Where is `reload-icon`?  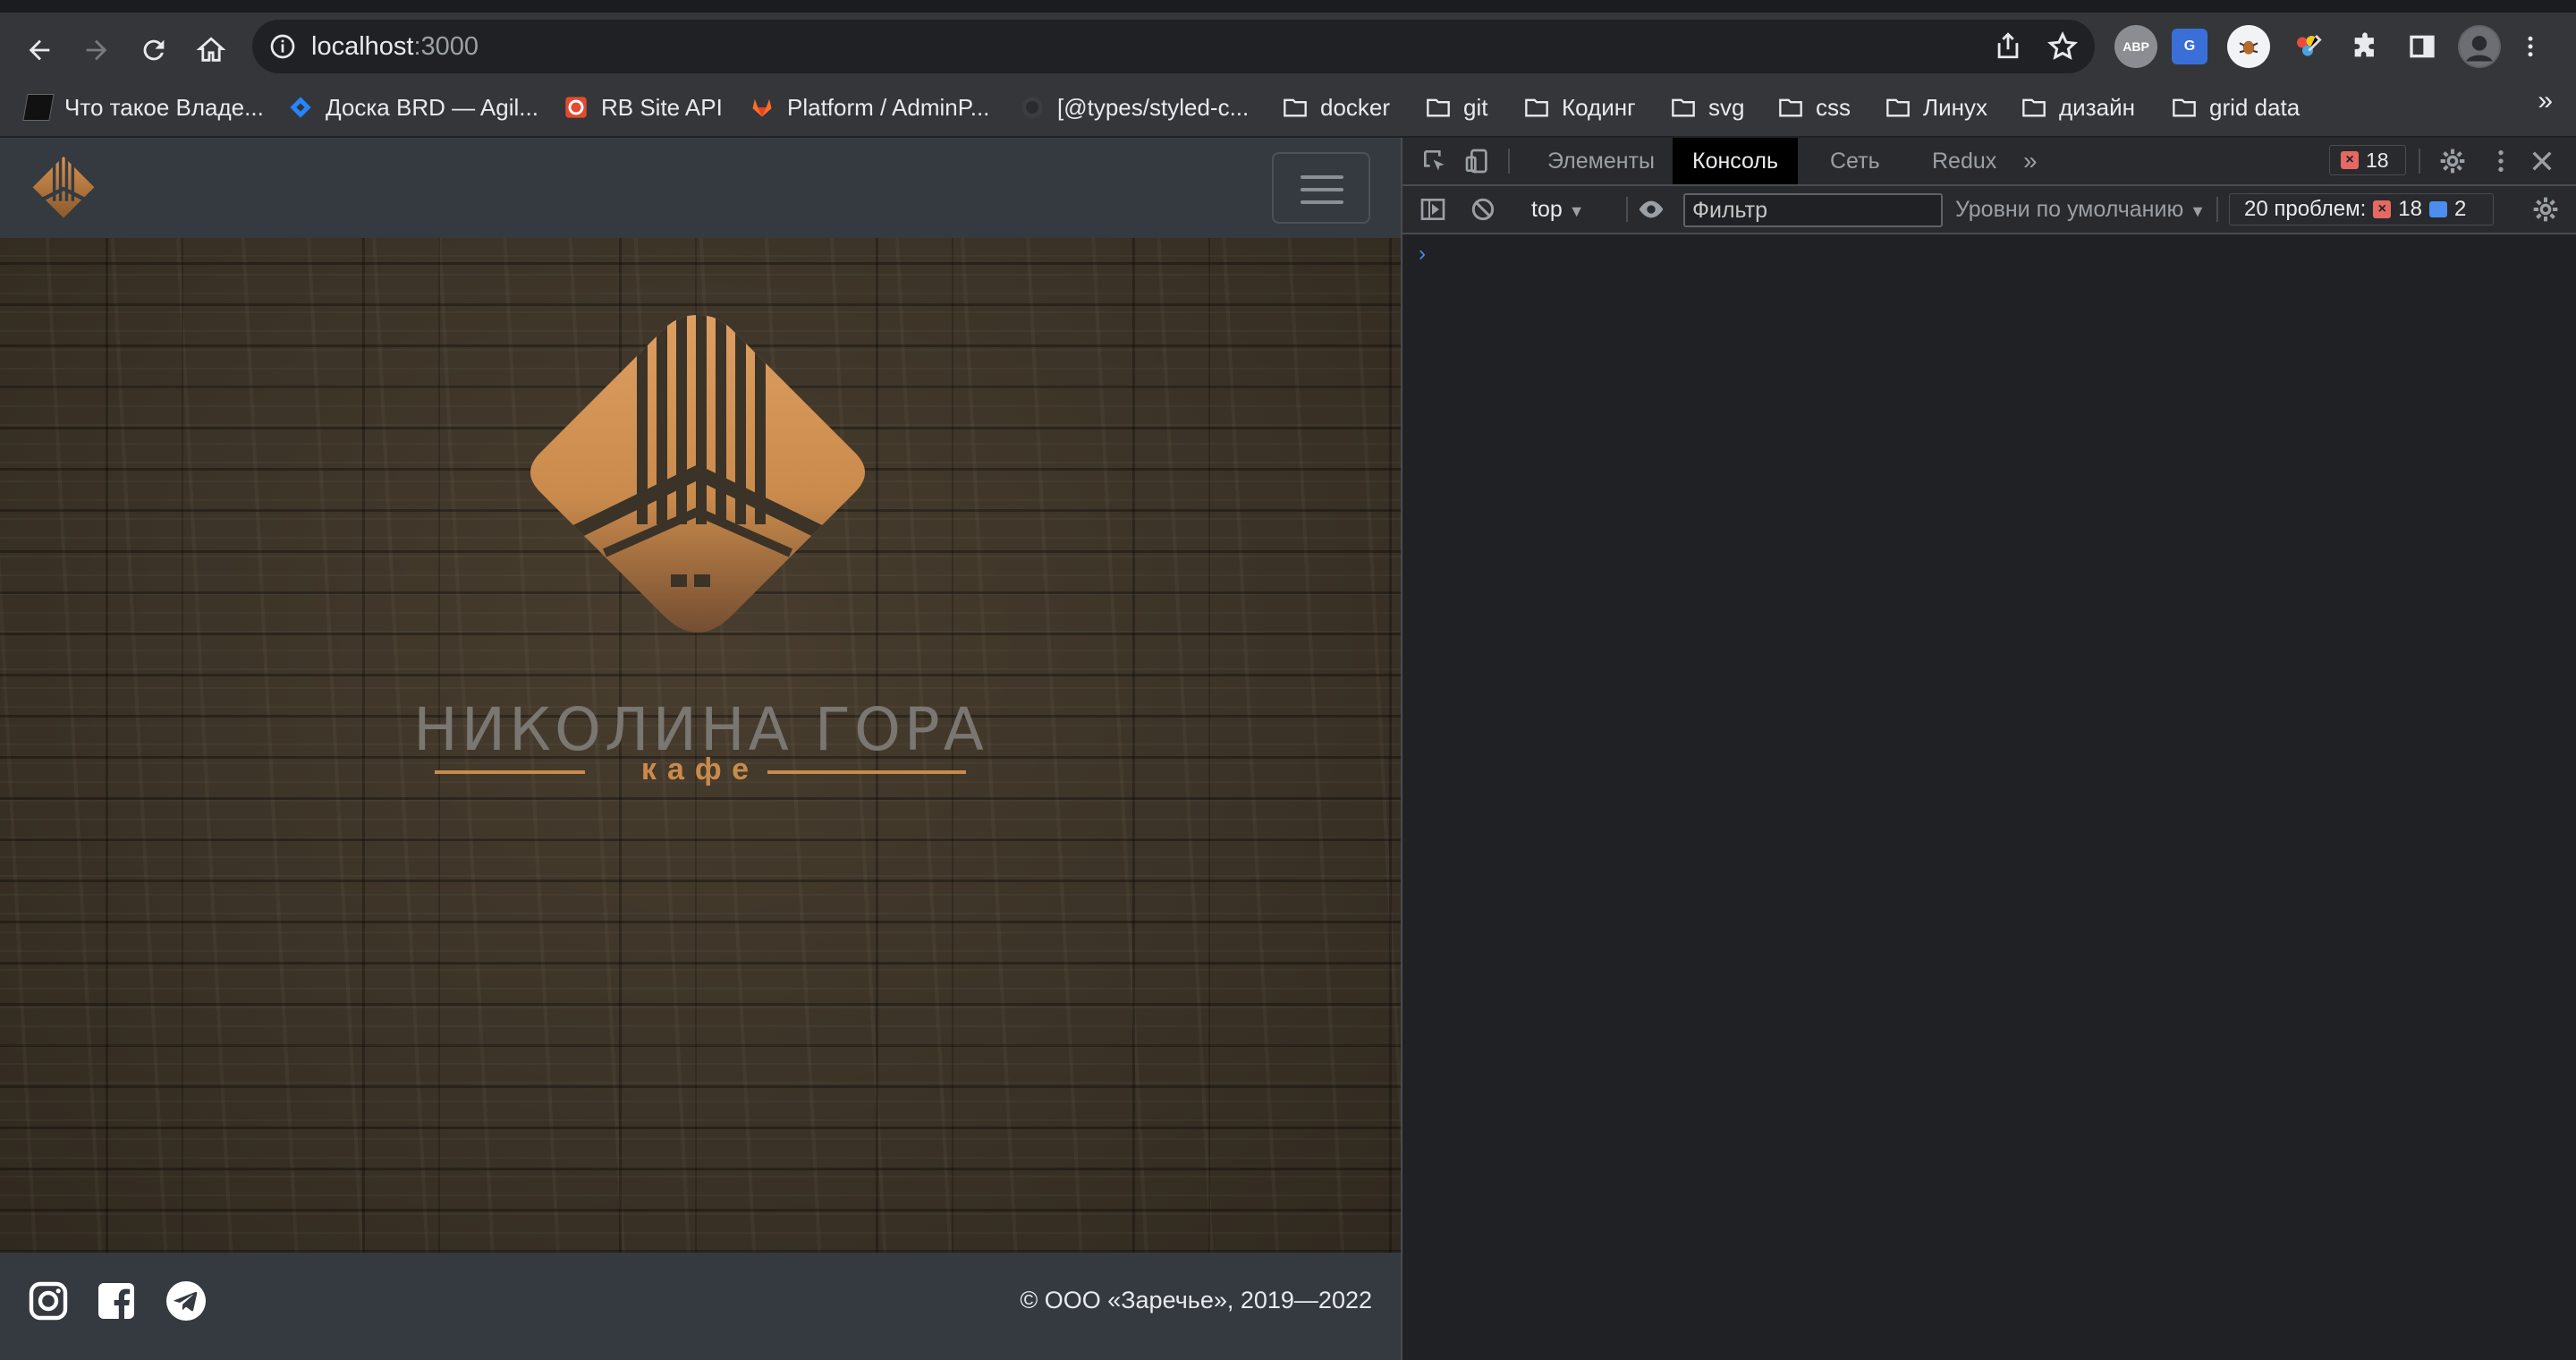 reload-icon is located at coordinates (154, 50).